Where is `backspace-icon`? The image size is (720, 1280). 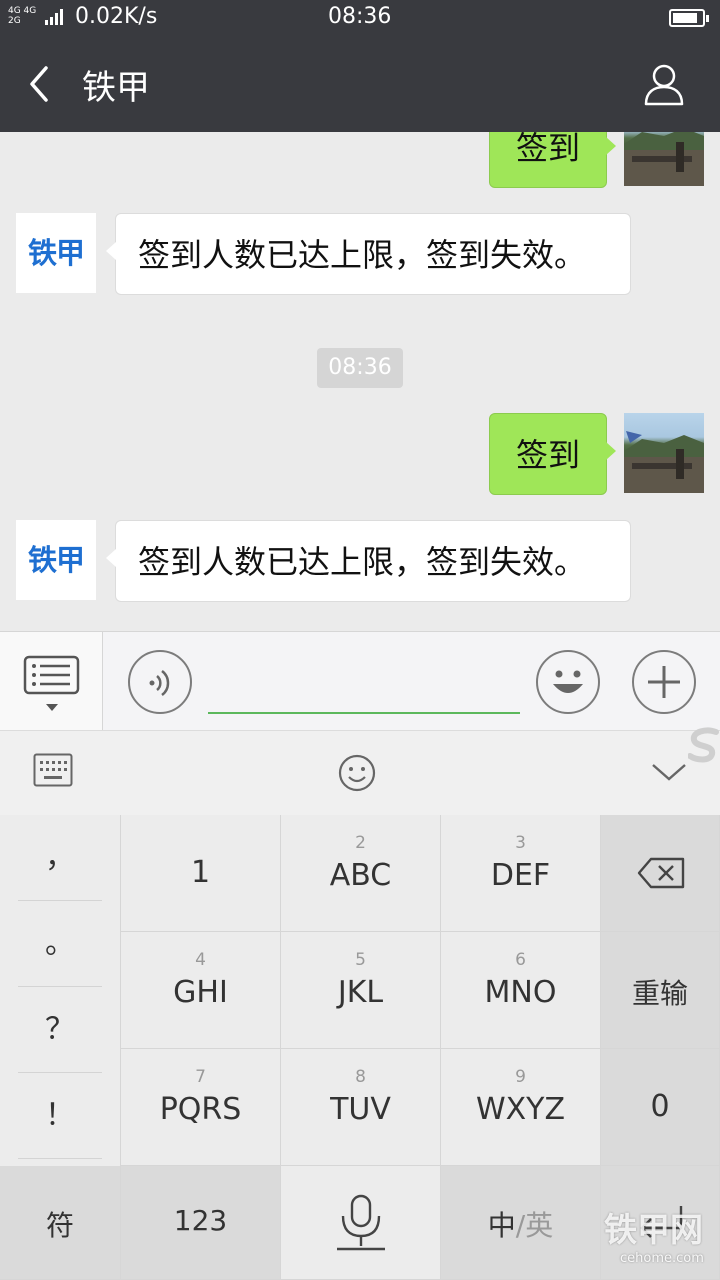
backspace-icon is located at coordinates (661, 873).